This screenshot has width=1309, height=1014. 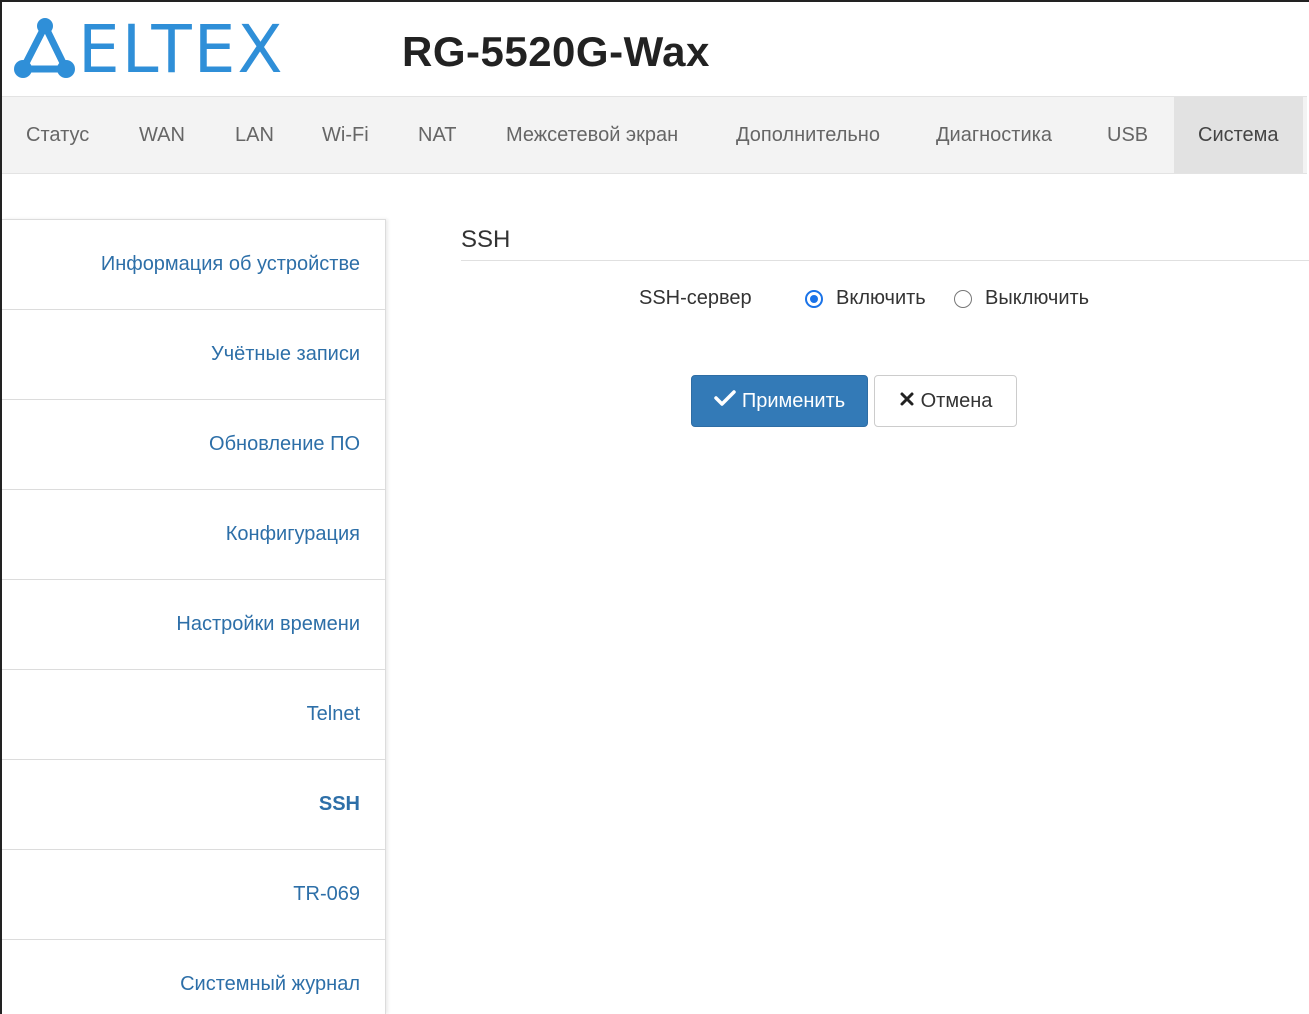 What do you see at coordinates (885, 260) in the screenshot?
I see `title-divider` at bounding box center [885, 260].